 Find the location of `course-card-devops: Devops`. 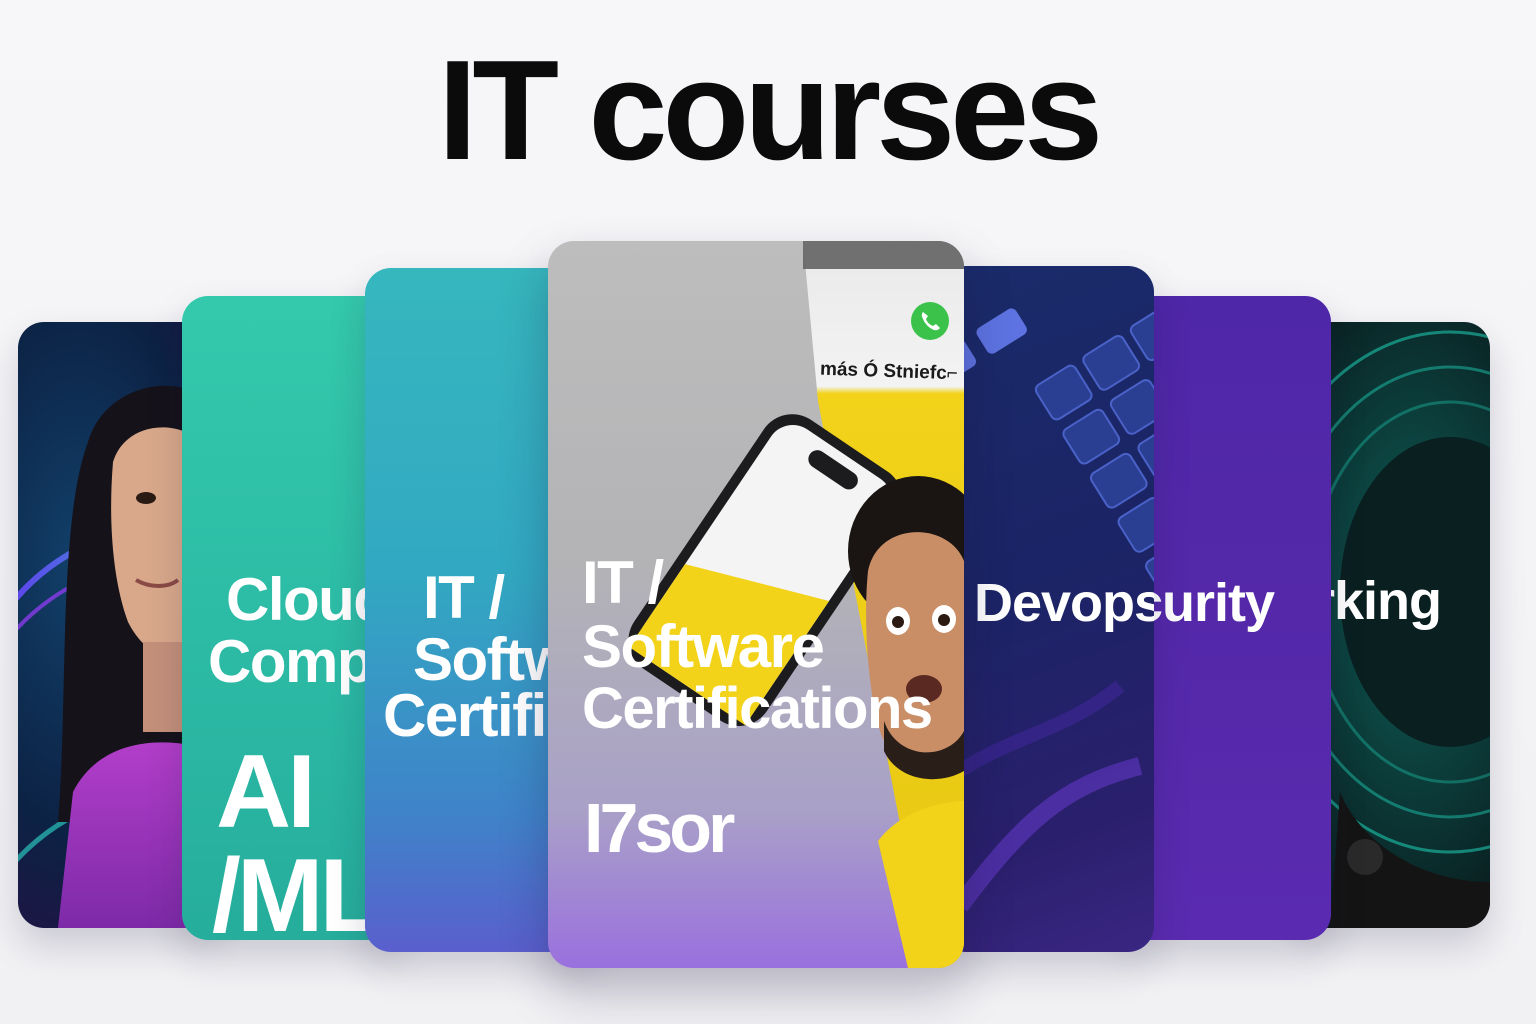

course-card-devops: Devops is located at coordinates (1047, 609).